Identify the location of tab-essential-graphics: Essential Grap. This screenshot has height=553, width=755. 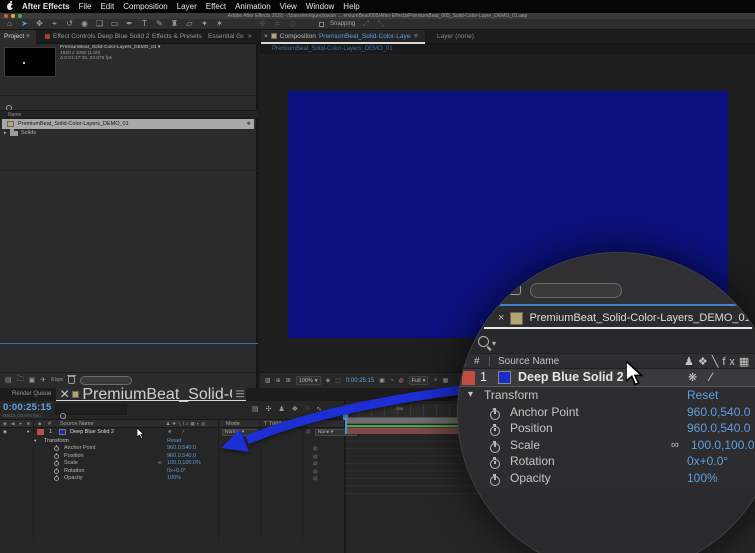
(226, 36).